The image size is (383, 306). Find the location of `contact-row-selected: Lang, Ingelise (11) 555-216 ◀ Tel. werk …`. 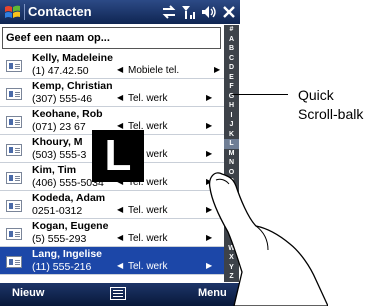

contact-row-selected: Lang, Ingelise (11) 555-216 ◀ Tel. werk … is located at coordinates (112, 261).